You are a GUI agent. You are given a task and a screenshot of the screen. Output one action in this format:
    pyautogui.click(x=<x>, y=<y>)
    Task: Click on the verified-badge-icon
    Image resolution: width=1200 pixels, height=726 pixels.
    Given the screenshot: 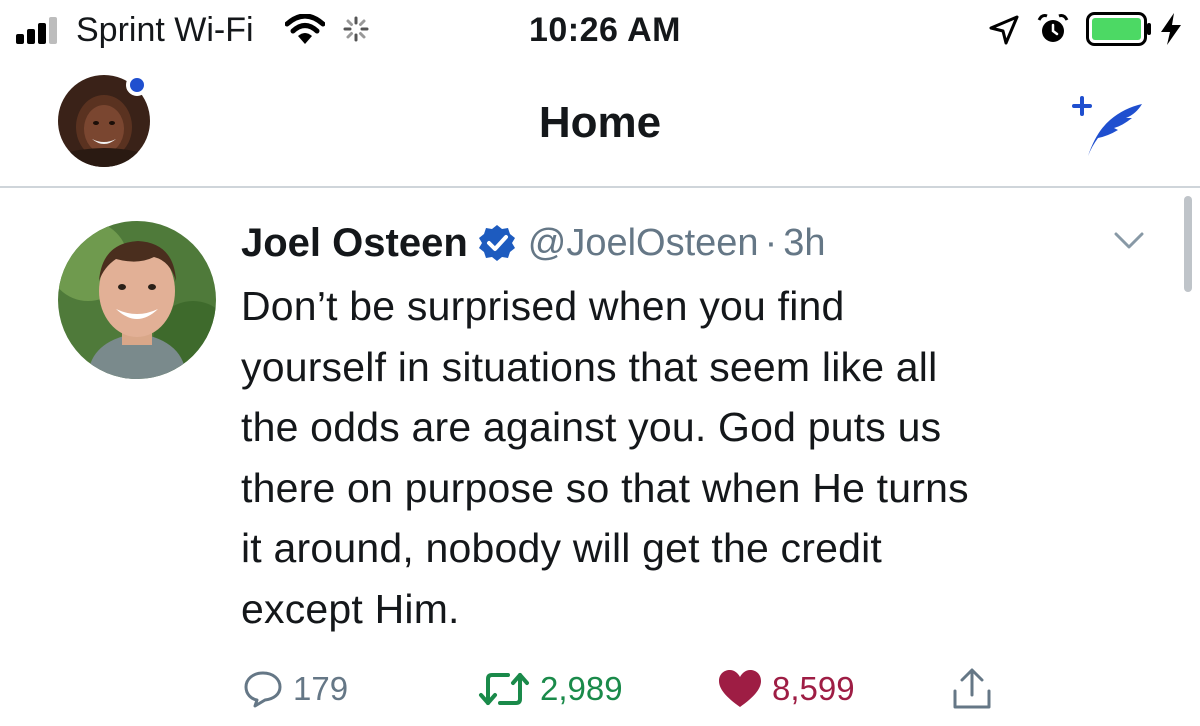 What is the action you would take?
    pyautogui.click(x=496, y=243)
    